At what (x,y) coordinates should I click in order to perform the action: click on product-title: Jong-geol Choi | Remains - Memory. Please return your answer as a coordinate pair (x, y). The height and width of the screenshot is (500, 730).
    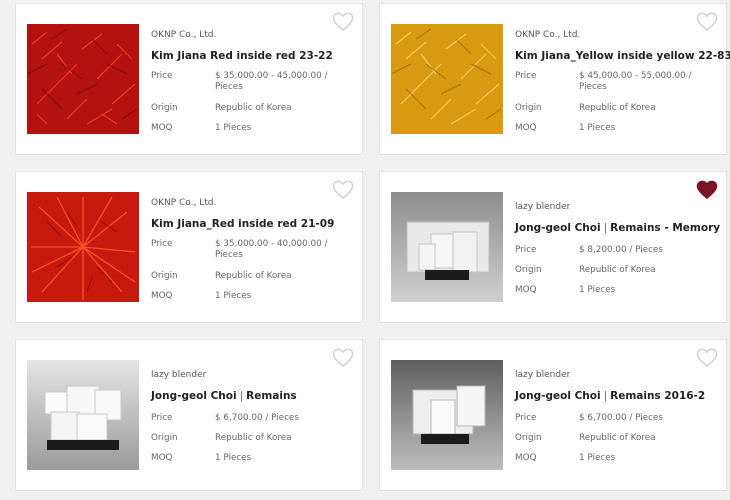
    Looking at the image, I should click on (617, 228).